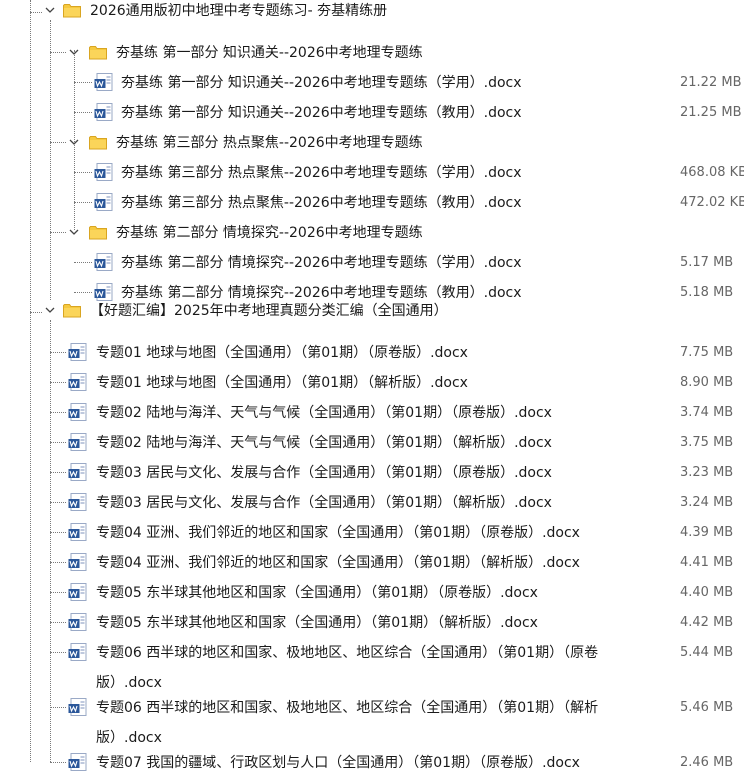 The width and height of the screenshot is (744, 775). What do you see at coordinates (269, 233) in the screenshot?
I see `folder-label: 夯基练 第二部分 情境探究--2026中考地理专题练` at bounding box center [269, 233].